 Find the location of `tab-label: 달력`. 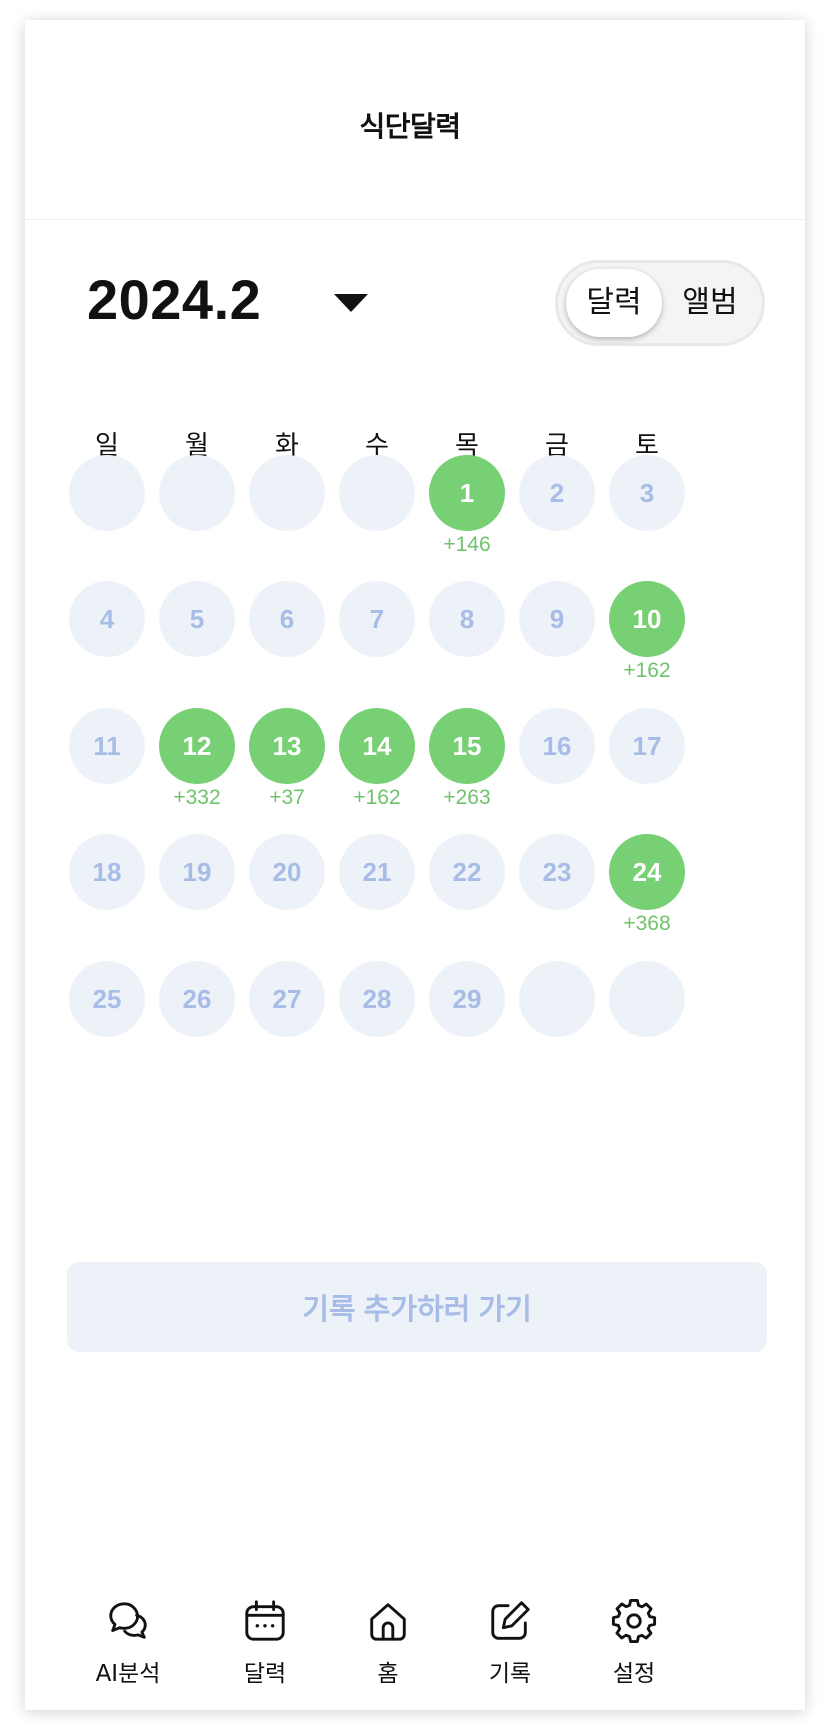

tab-label: 달력 is located at coordinates (265, 1674).